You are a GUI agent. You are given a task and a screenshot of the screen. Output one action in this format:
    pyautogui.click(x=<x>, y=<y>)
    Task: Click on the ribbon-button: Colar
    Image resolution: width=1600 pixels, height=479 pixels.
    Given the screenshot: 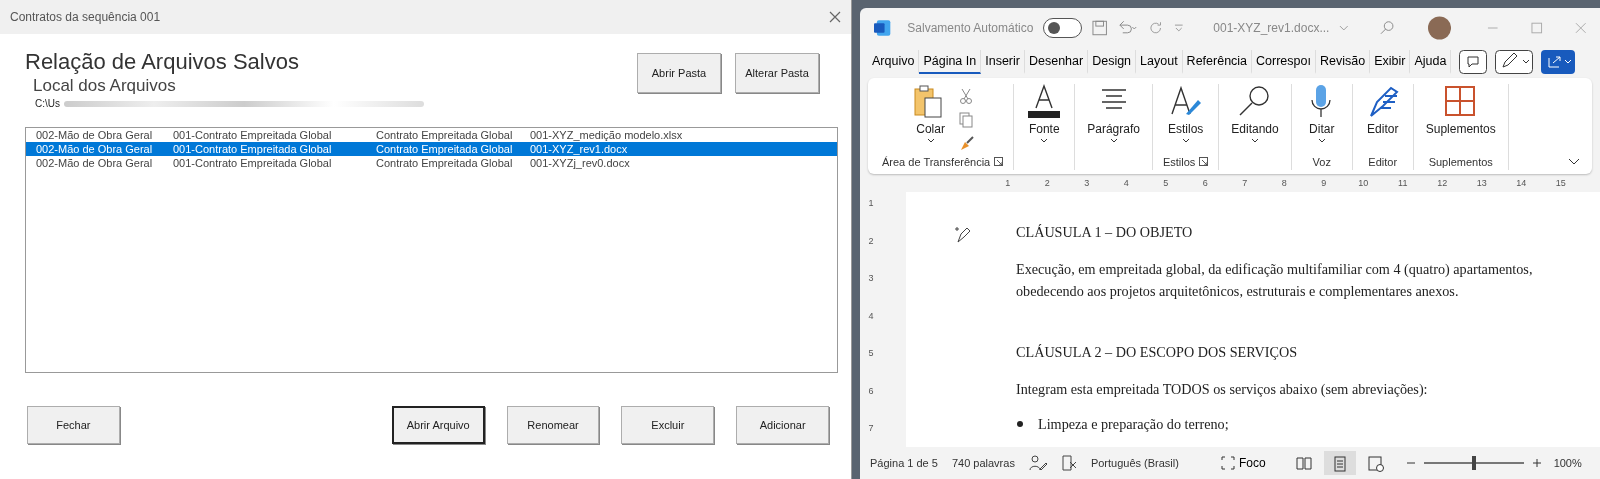 What is the action you would take?
    pyautogui.click(x=930, y=119)
    